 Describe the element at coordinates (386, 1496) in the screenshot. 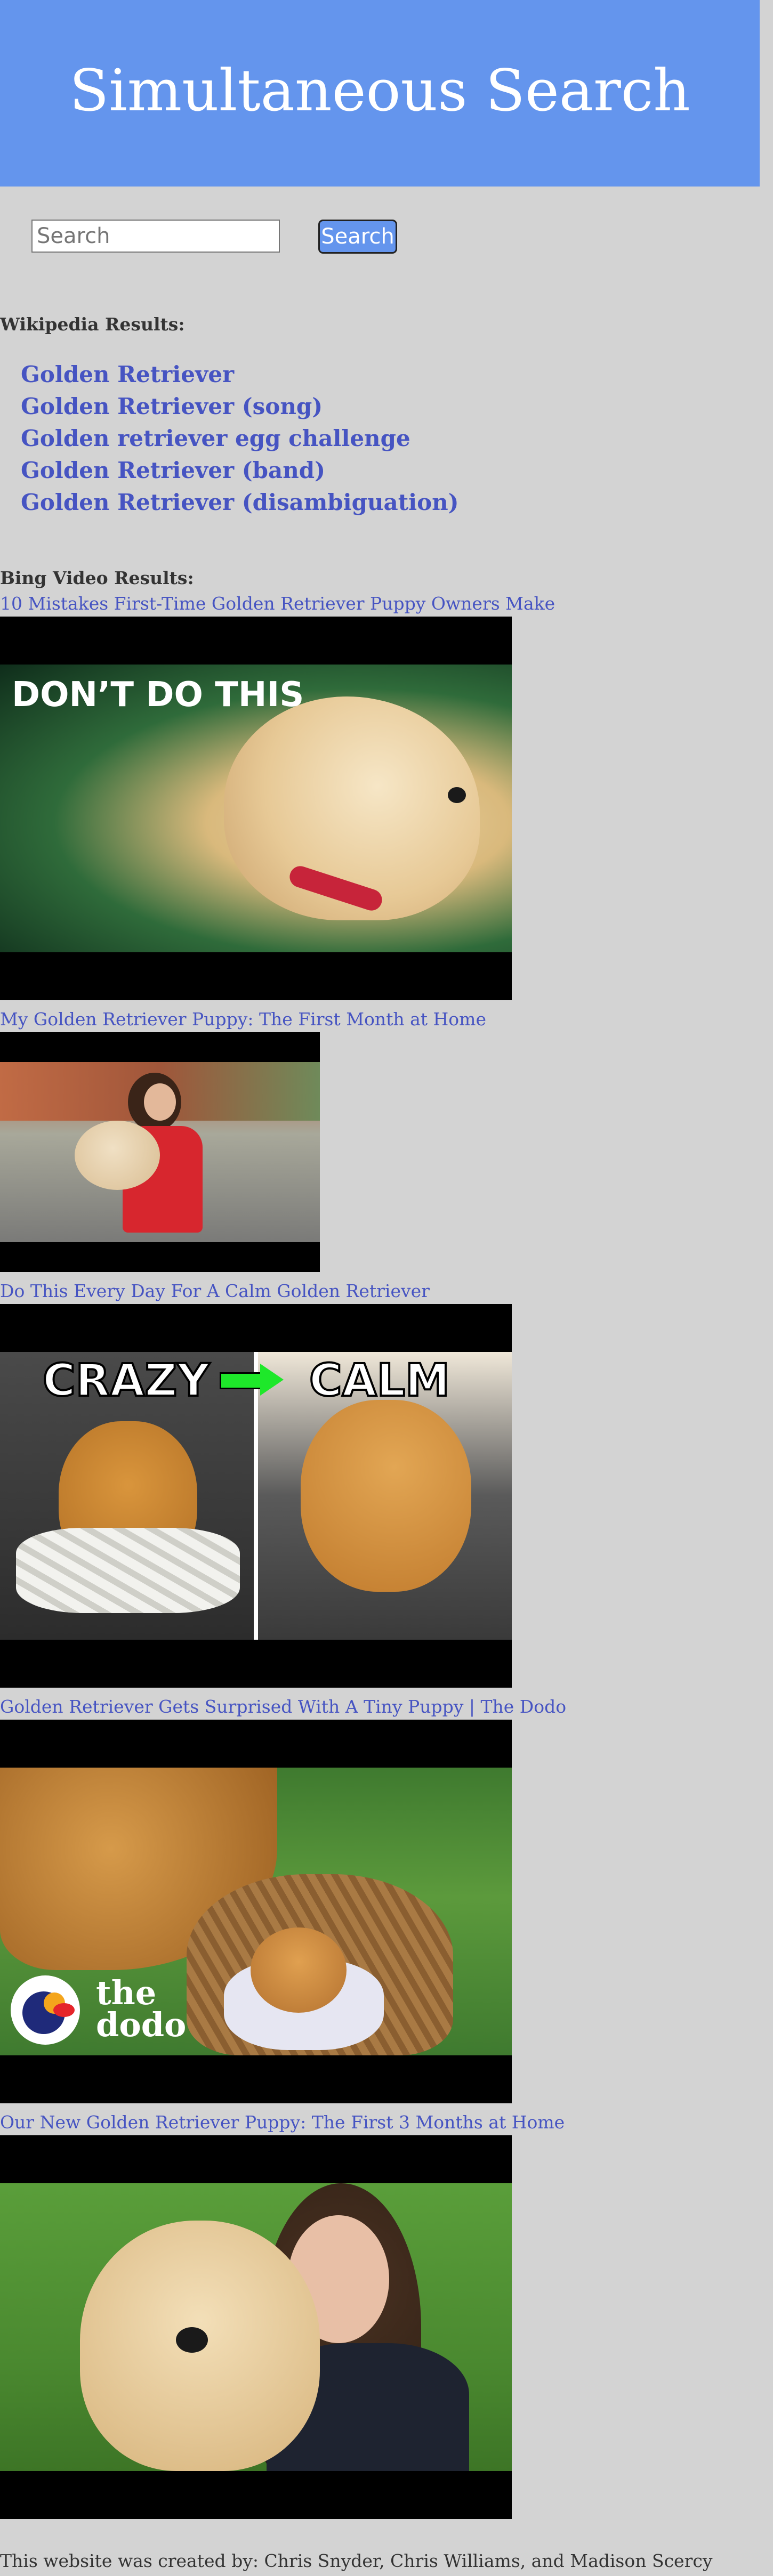

I see `dog-image` at that location.